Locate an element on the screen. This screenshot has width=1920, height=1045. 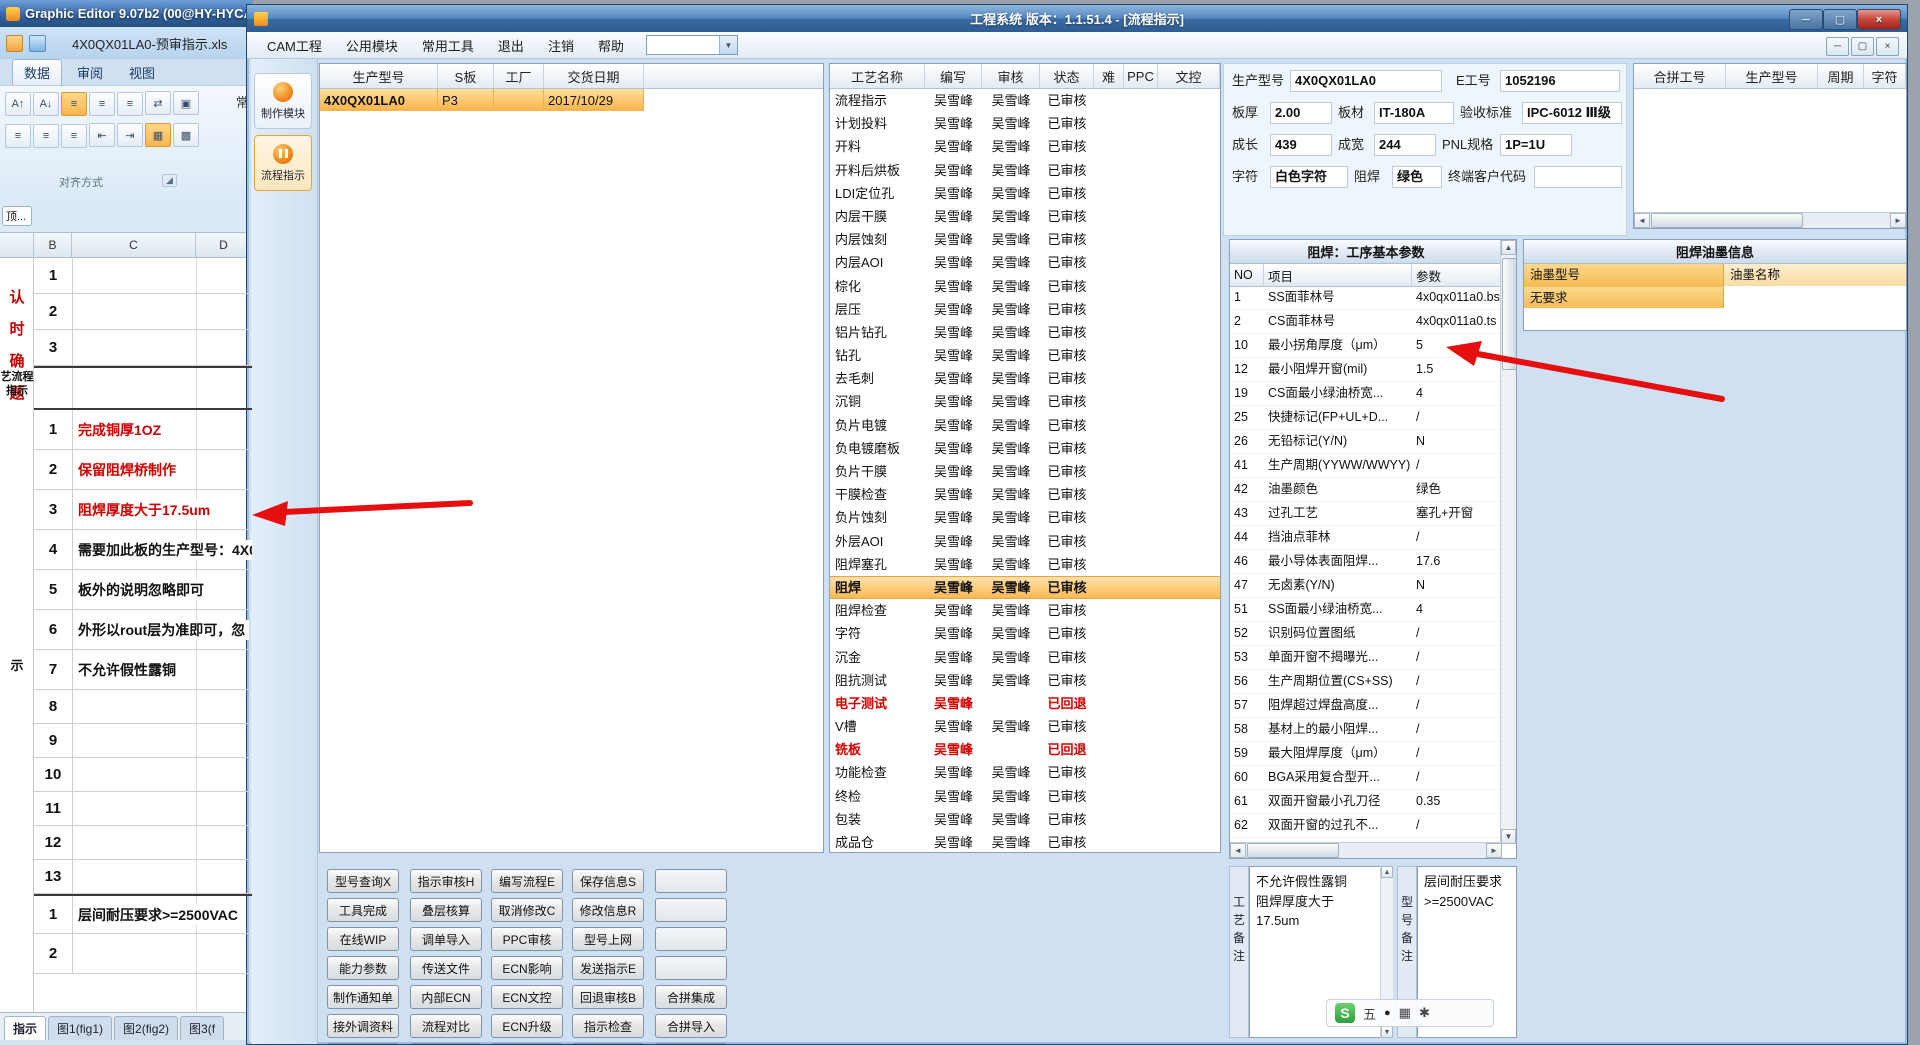
mdi-close-icon: × is located at coordinates (1887, 46).